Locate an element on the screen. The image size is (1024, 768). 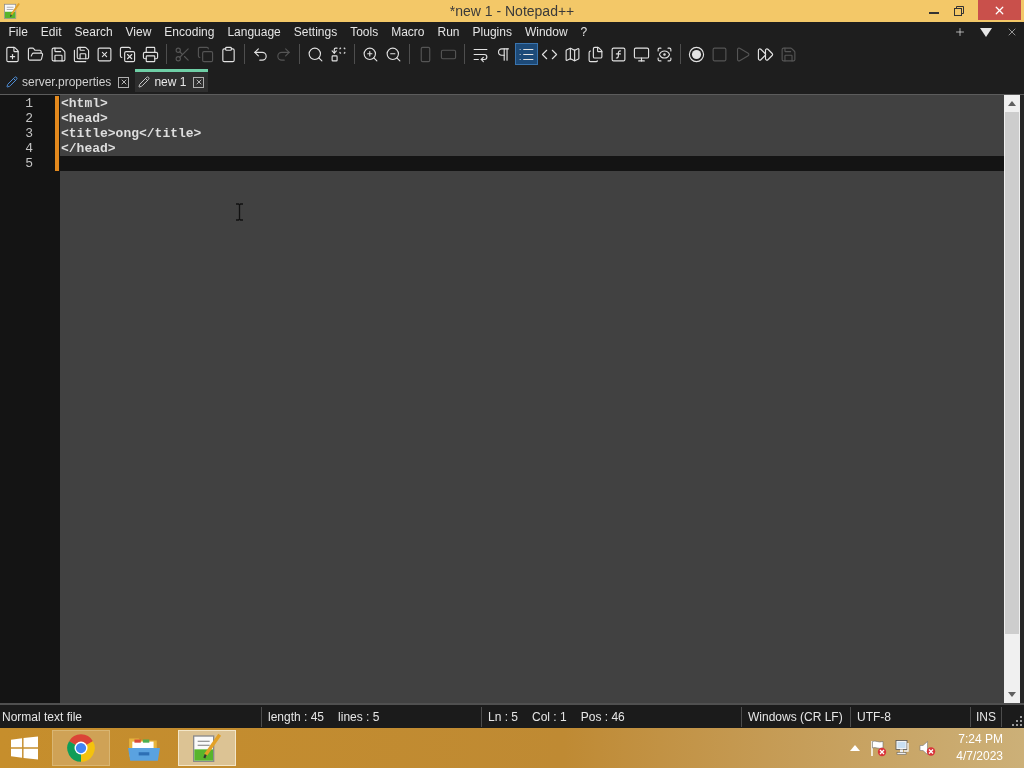
stop-icon is located at coordinates (719, 54).